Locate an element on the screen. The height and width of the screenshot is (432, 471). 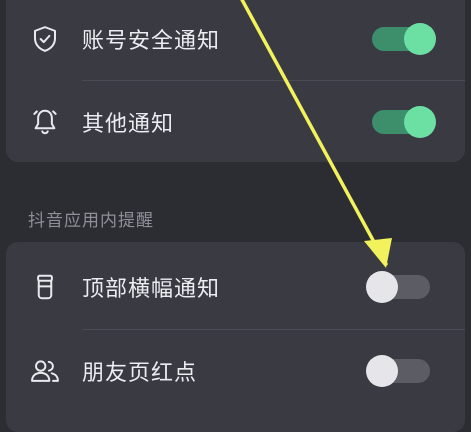
setting-label: 其他通知 is located at coordinates (128, 124).